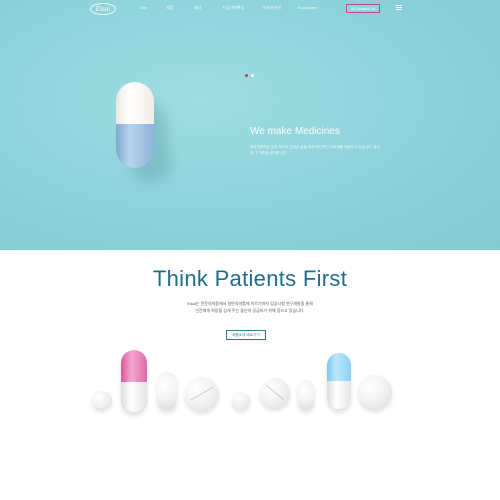 This screenshot has height=500, width=500. Describe the element at coordinates (134, 381) in the screenshot. I see `pill-capsule-pink` at that location.